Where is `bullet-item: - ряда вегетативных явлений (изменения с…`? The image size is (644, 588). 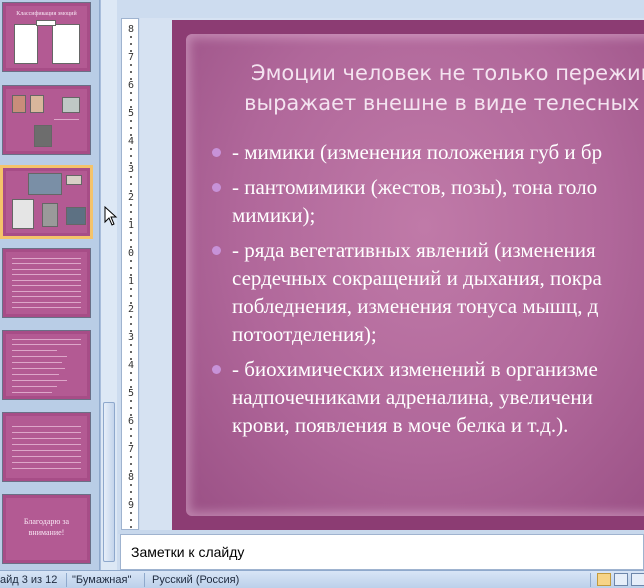
bullet-item: - ряда вегетативных явлений (изменения с… is located at coordinates (428, 292).